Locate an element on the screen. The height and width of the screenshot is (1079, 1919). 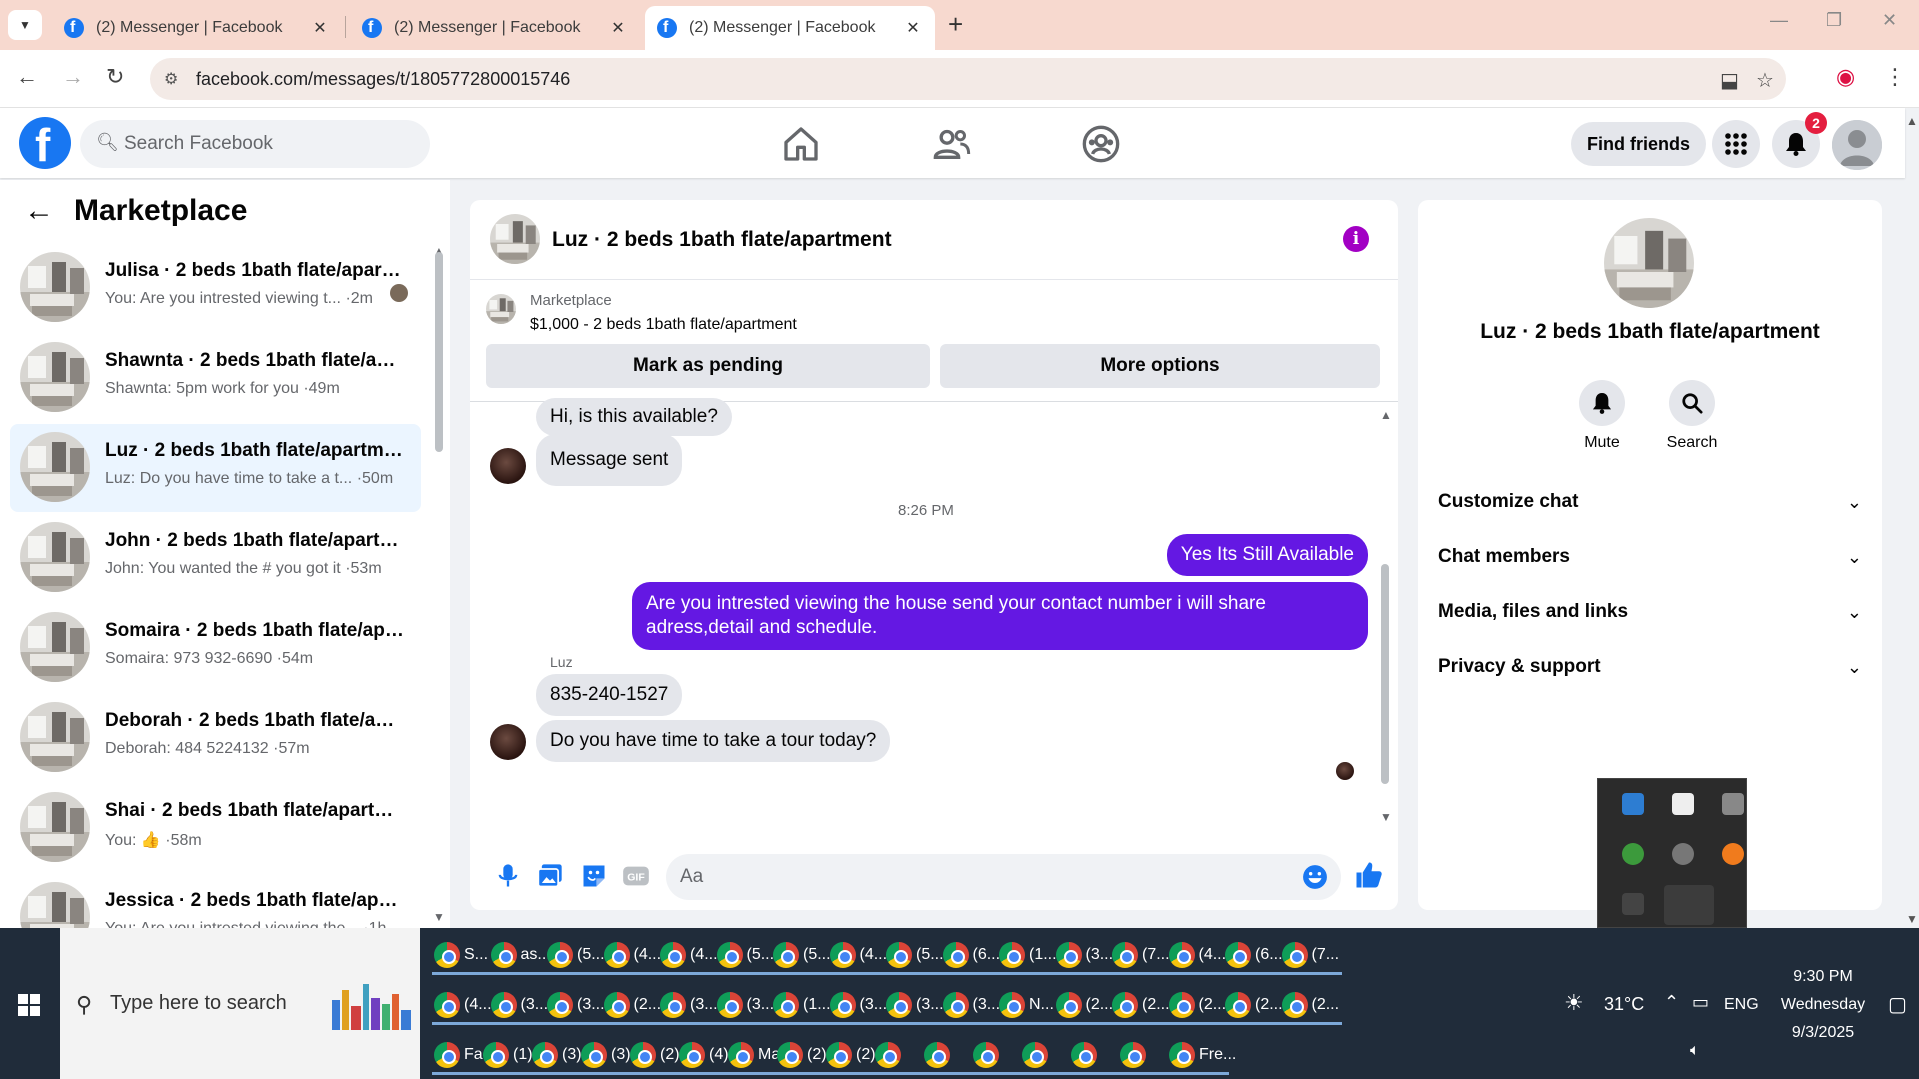
browser-tab-1: (2) Messenger | Facebook ✕ is located at coordinates (197, 28).